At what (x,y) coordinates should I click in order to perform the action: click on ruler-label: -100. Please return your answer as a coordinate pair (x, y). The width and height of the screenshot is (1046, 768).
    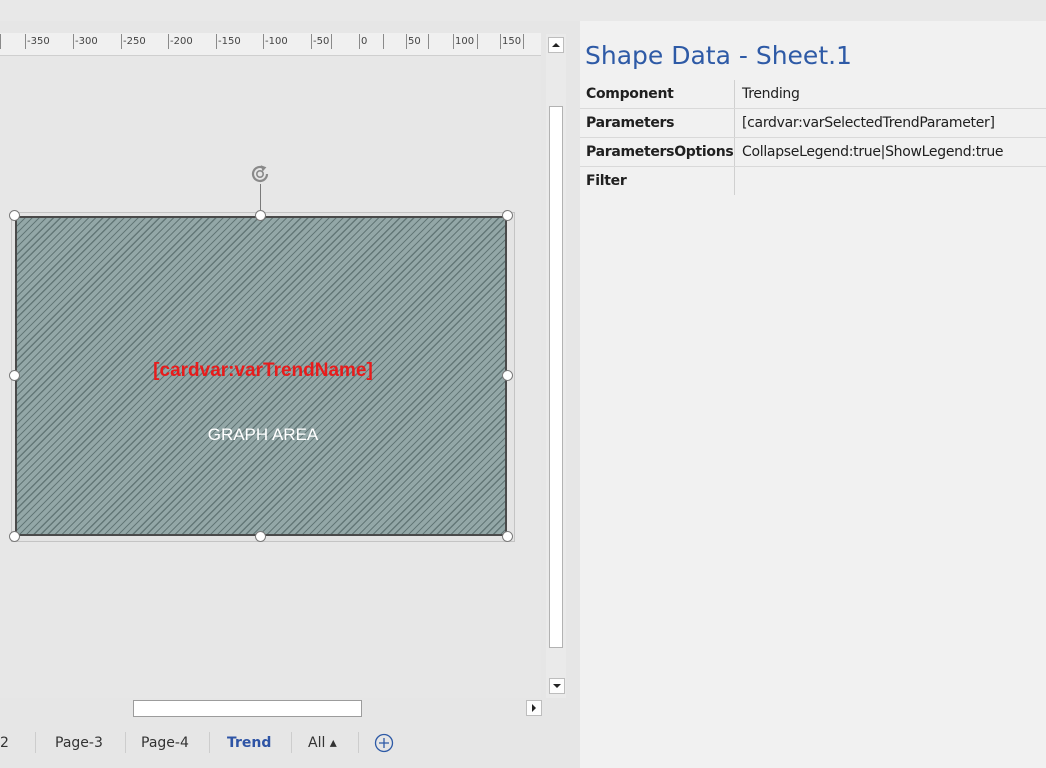
    Looking at the image, I should click on (276, 41).